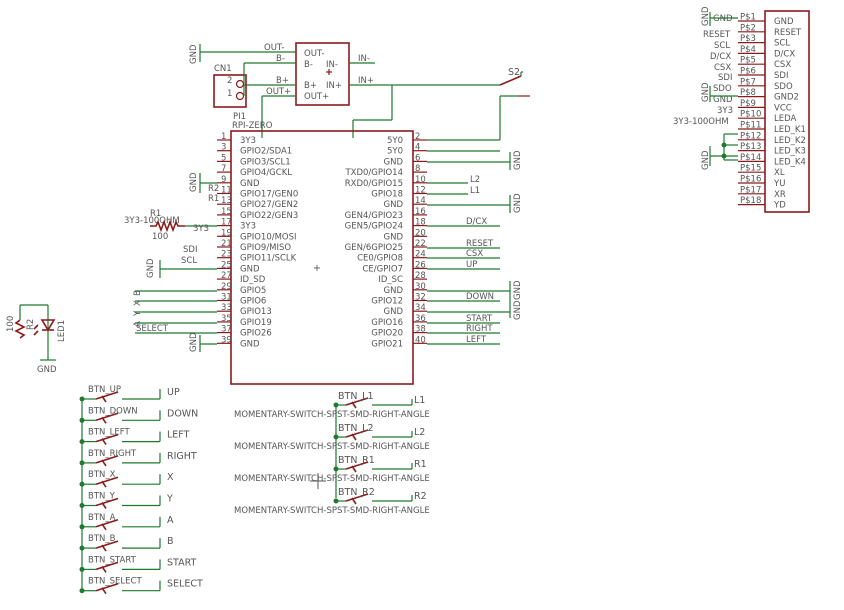 Image resolution: width=844 pixels, height=610 pixels. I want to click on btn-up-net: UP, so click(173, 392).